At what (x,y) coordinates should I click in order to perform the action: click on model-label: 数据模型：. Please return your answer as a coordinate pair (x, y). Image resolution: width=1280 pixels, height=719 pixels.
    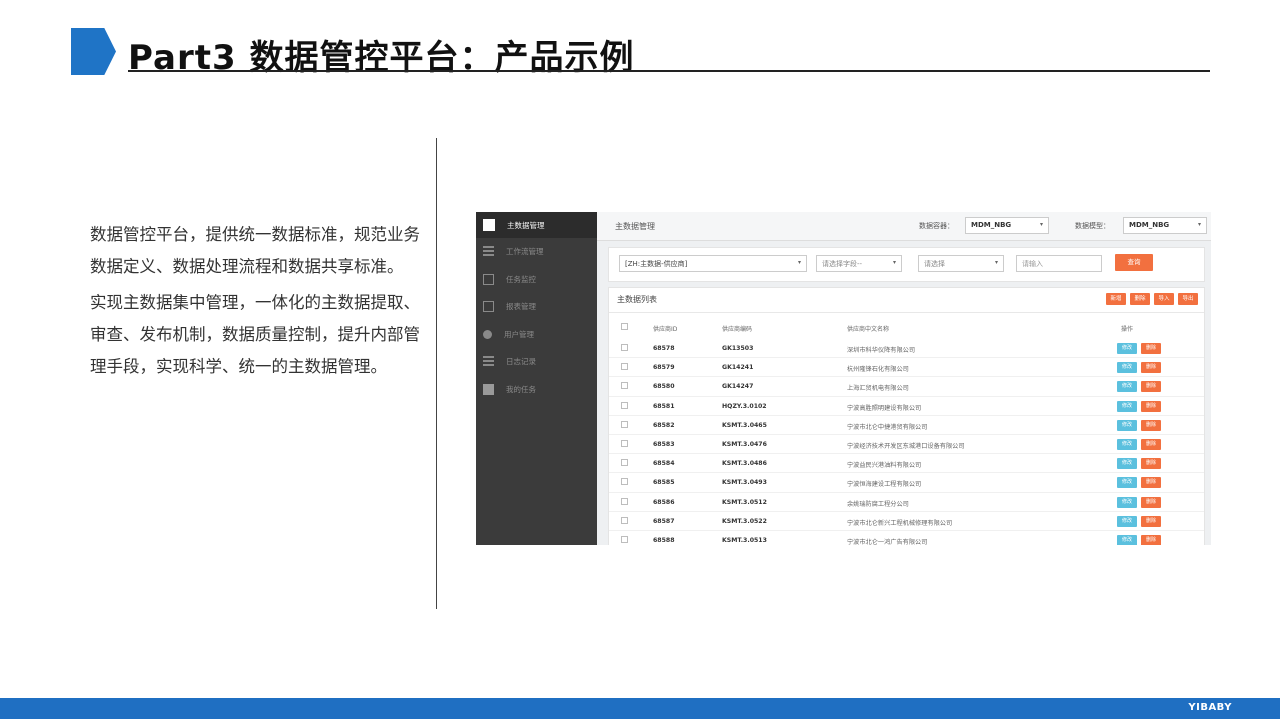
    Looking at the image, I should click on (1092, 226).